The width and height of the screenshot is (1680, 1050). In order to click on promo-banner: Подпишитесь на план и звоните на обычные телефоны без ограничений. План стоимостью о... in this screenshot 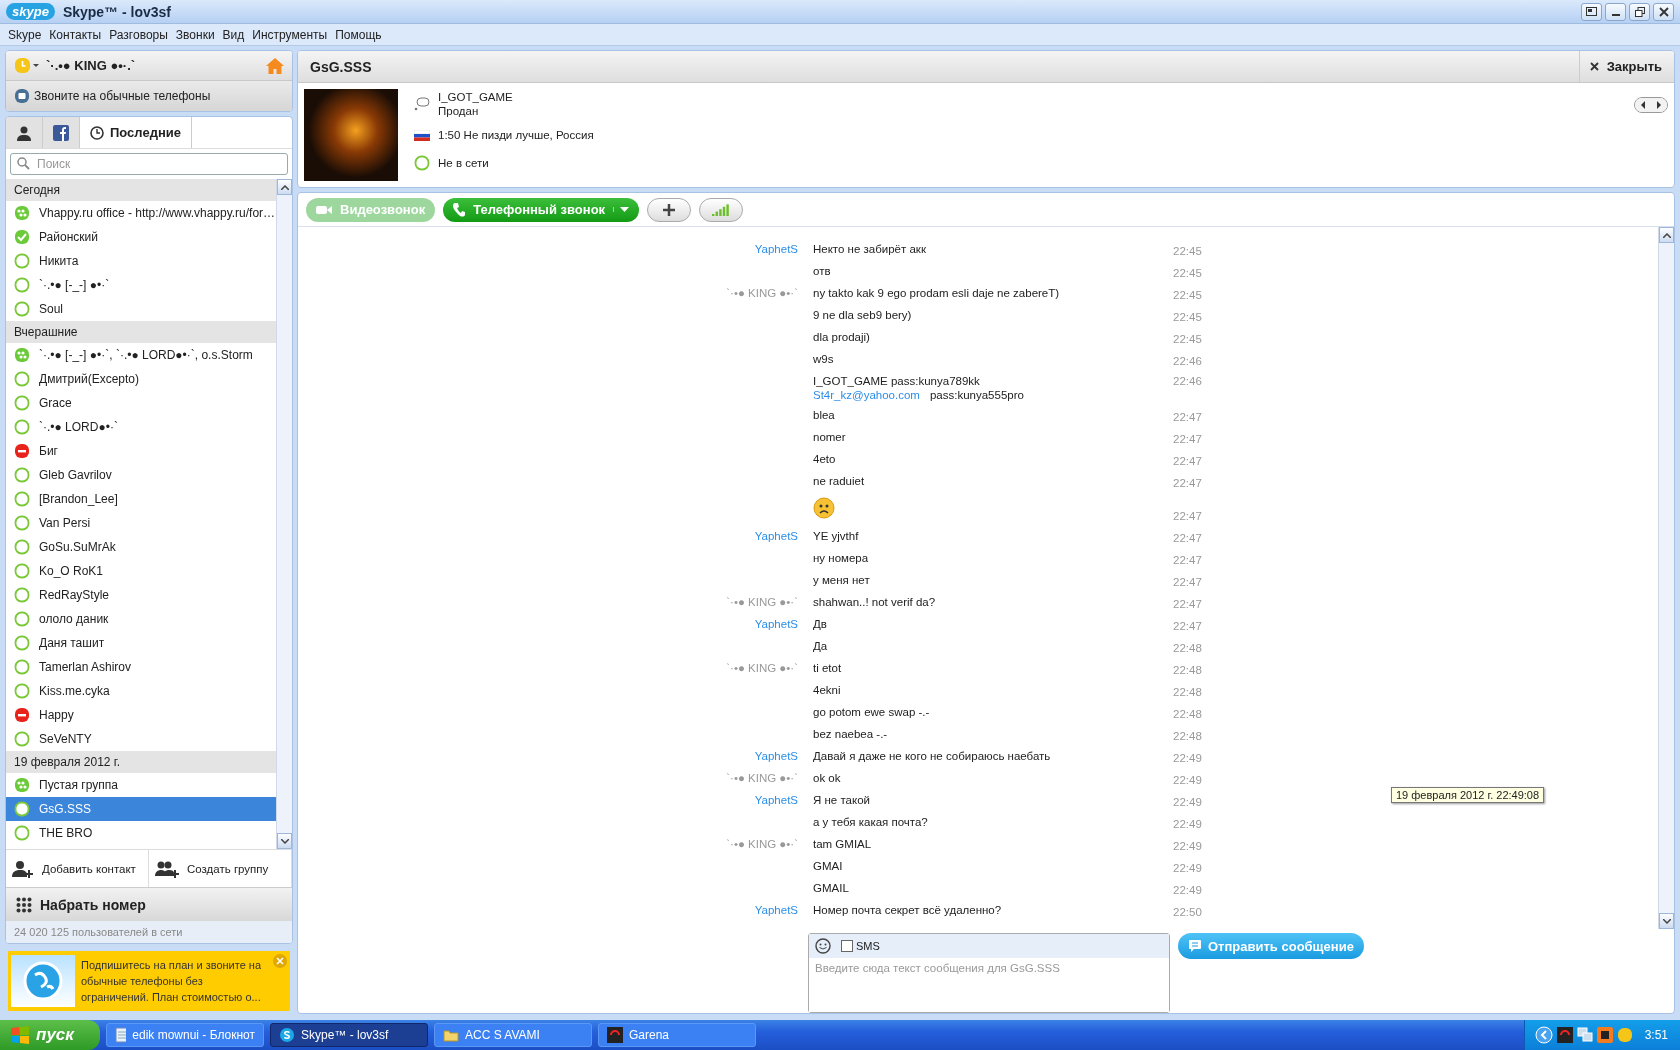, I will do `click(149, 981)`.